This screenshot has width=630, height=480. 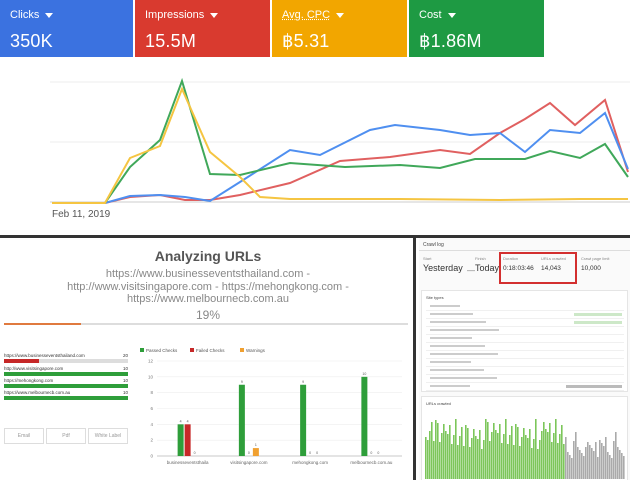 I want to click on url-count: 10, so click(x=125, y=392).